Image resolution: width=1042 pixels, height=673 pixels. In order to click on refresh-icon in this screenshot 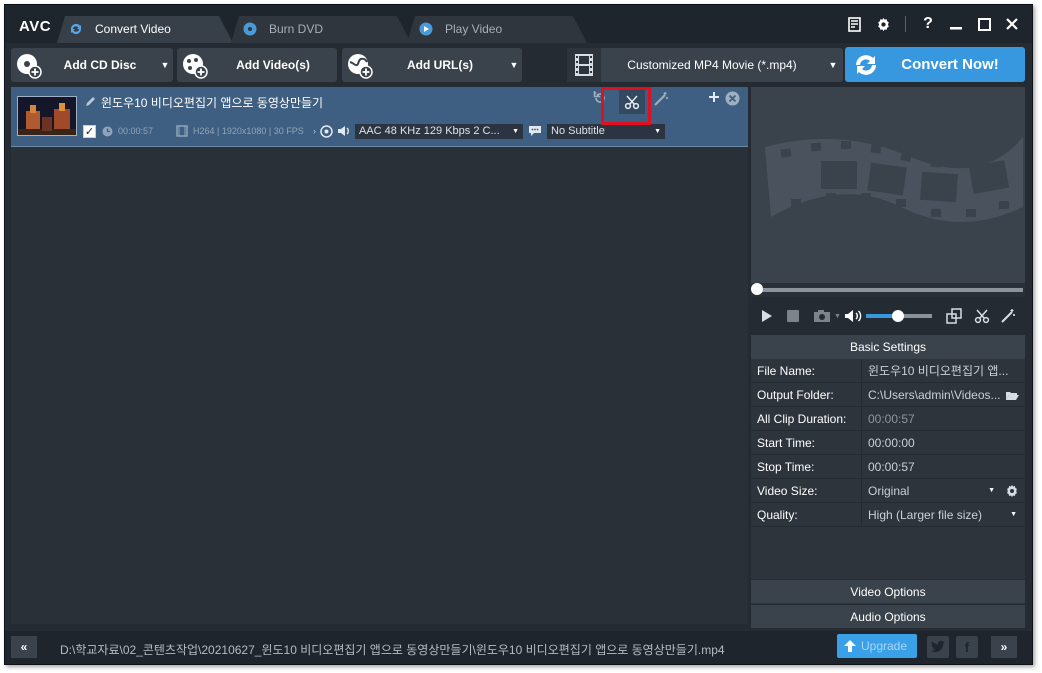, I will do `click(866, 64)`.